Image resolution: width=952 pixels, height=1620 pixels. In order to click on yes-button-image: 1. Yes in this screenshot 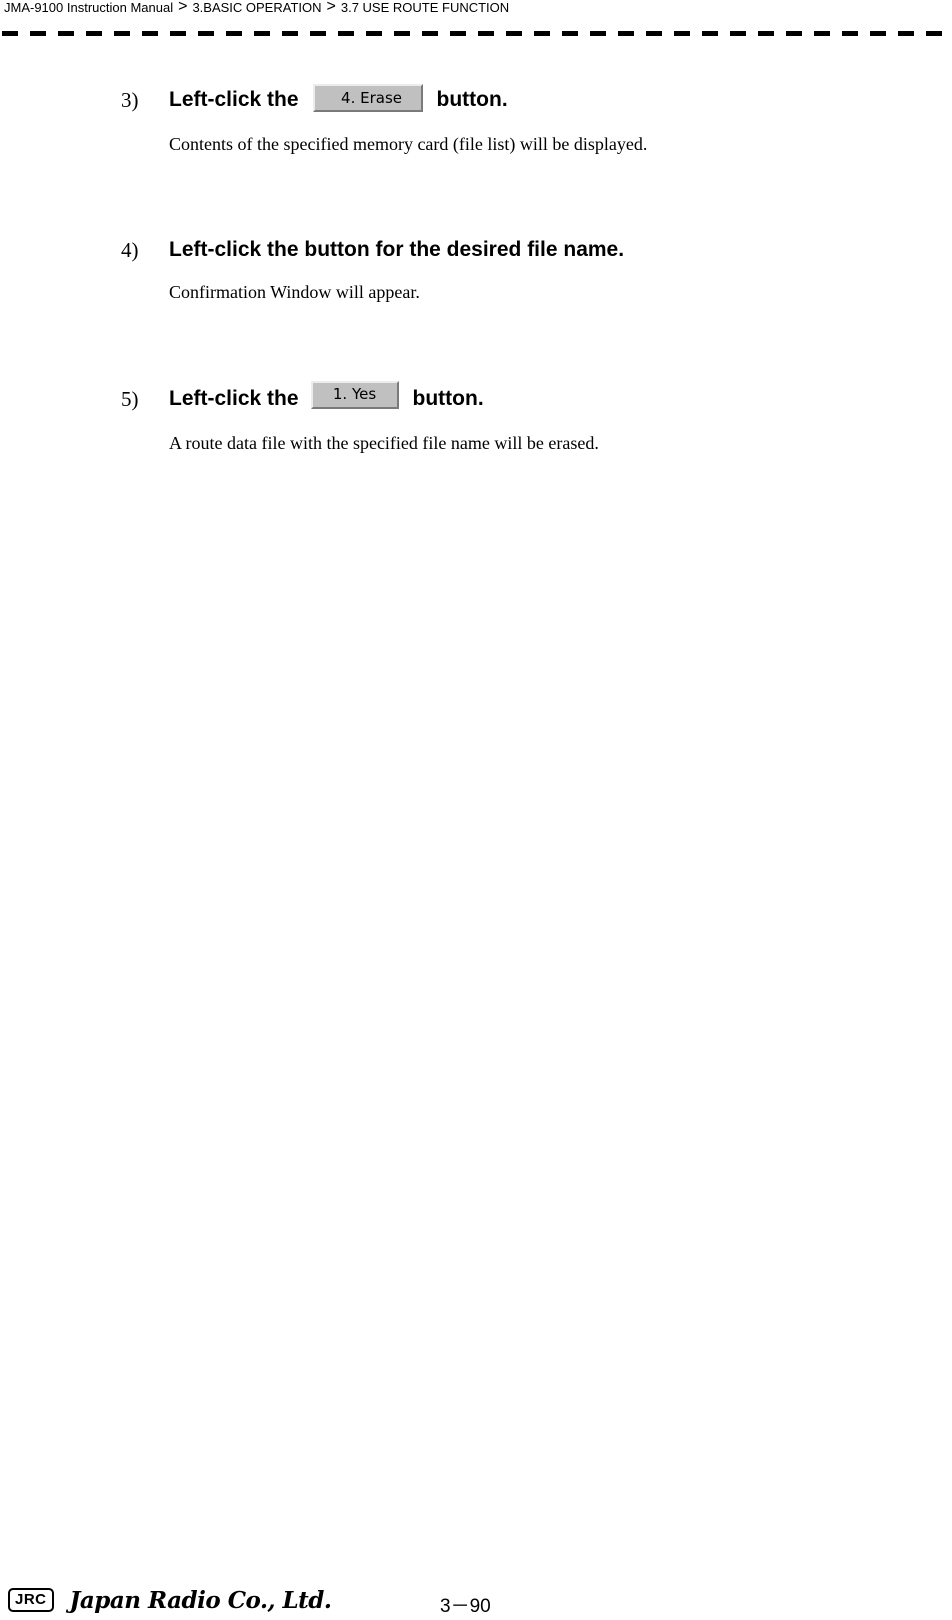, I will do `click(354, 395)`.